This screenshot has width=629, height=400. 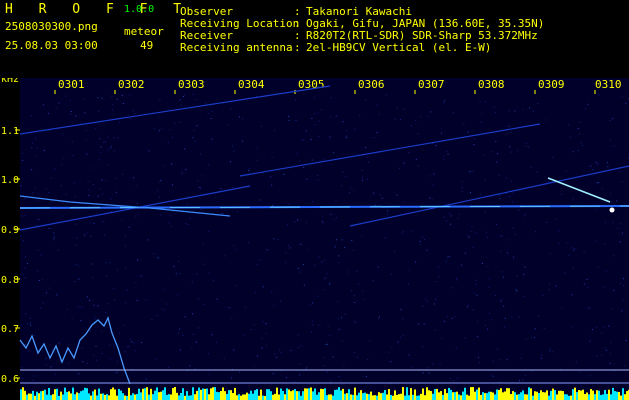 I want to click on meteor-count: 49, so click(x=147, y=45).